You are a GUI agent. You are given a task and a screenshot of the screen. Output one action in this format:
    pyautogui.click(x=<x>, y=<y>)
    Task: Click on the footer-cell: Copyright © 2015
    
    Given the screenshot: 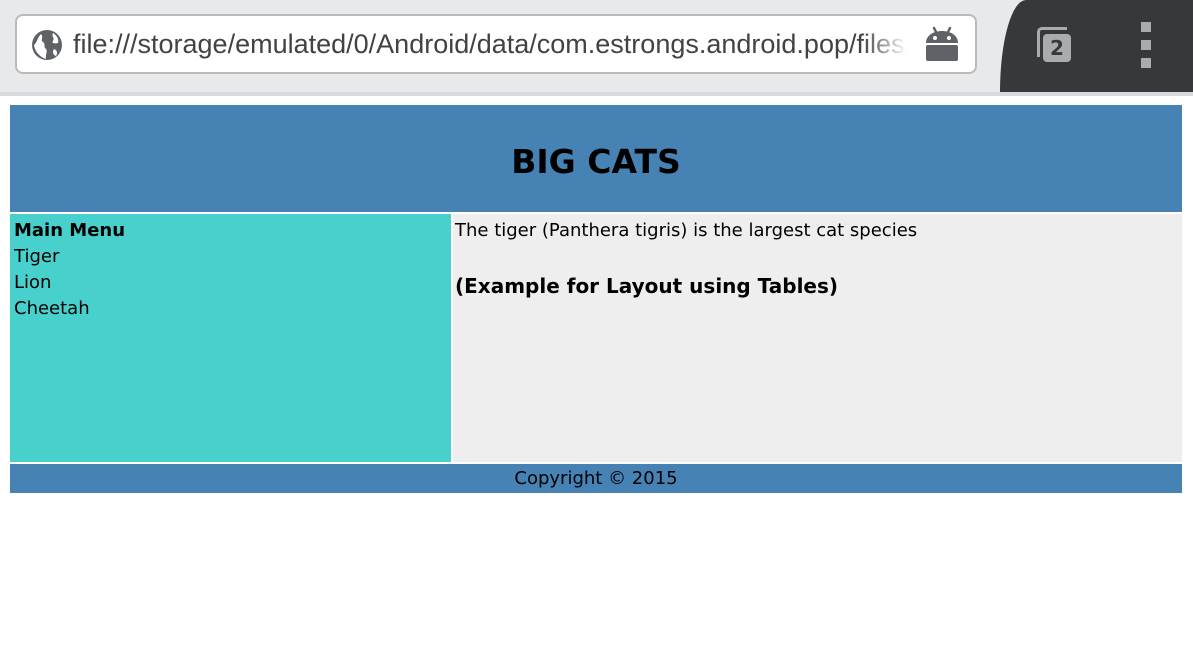 What is the action you would take?
    pyautogui.click(x=596, y=478)
    